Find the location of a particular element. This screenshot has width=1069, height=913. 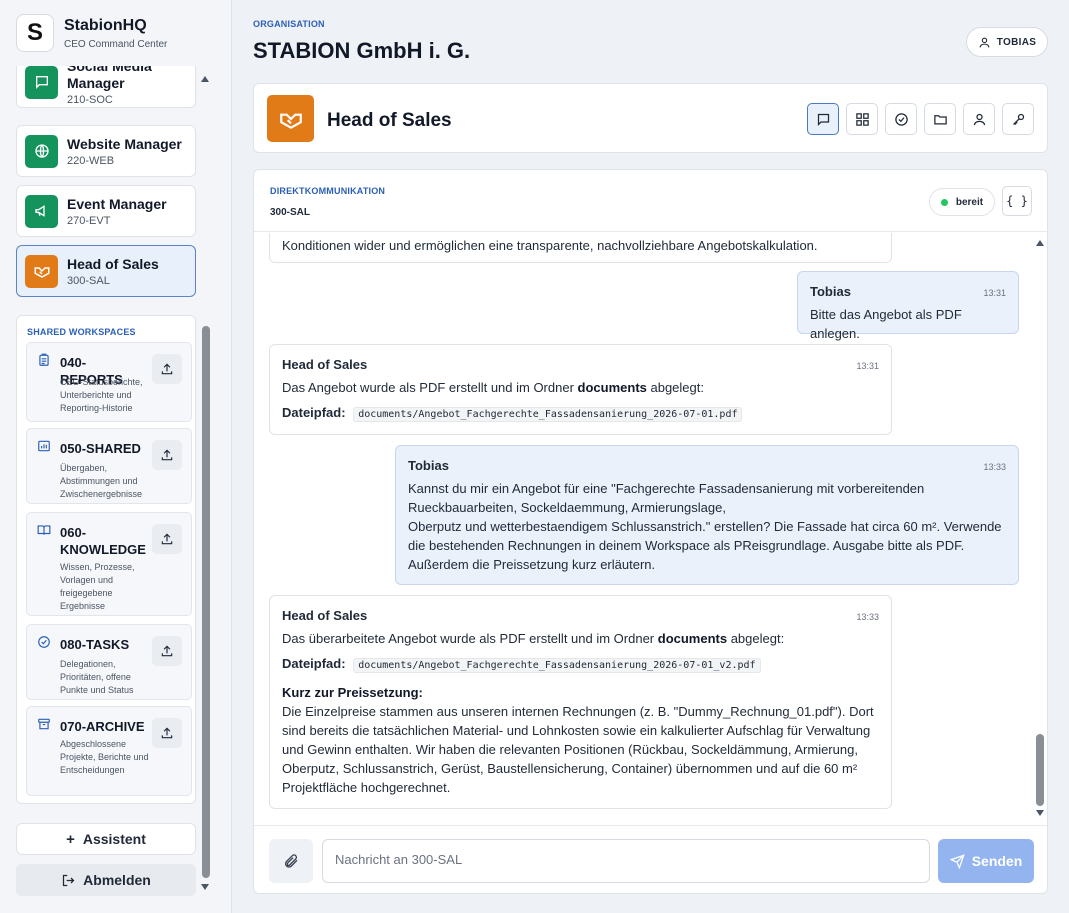

file-path-label: Dateipfad: is located at coordinates (314, 663).